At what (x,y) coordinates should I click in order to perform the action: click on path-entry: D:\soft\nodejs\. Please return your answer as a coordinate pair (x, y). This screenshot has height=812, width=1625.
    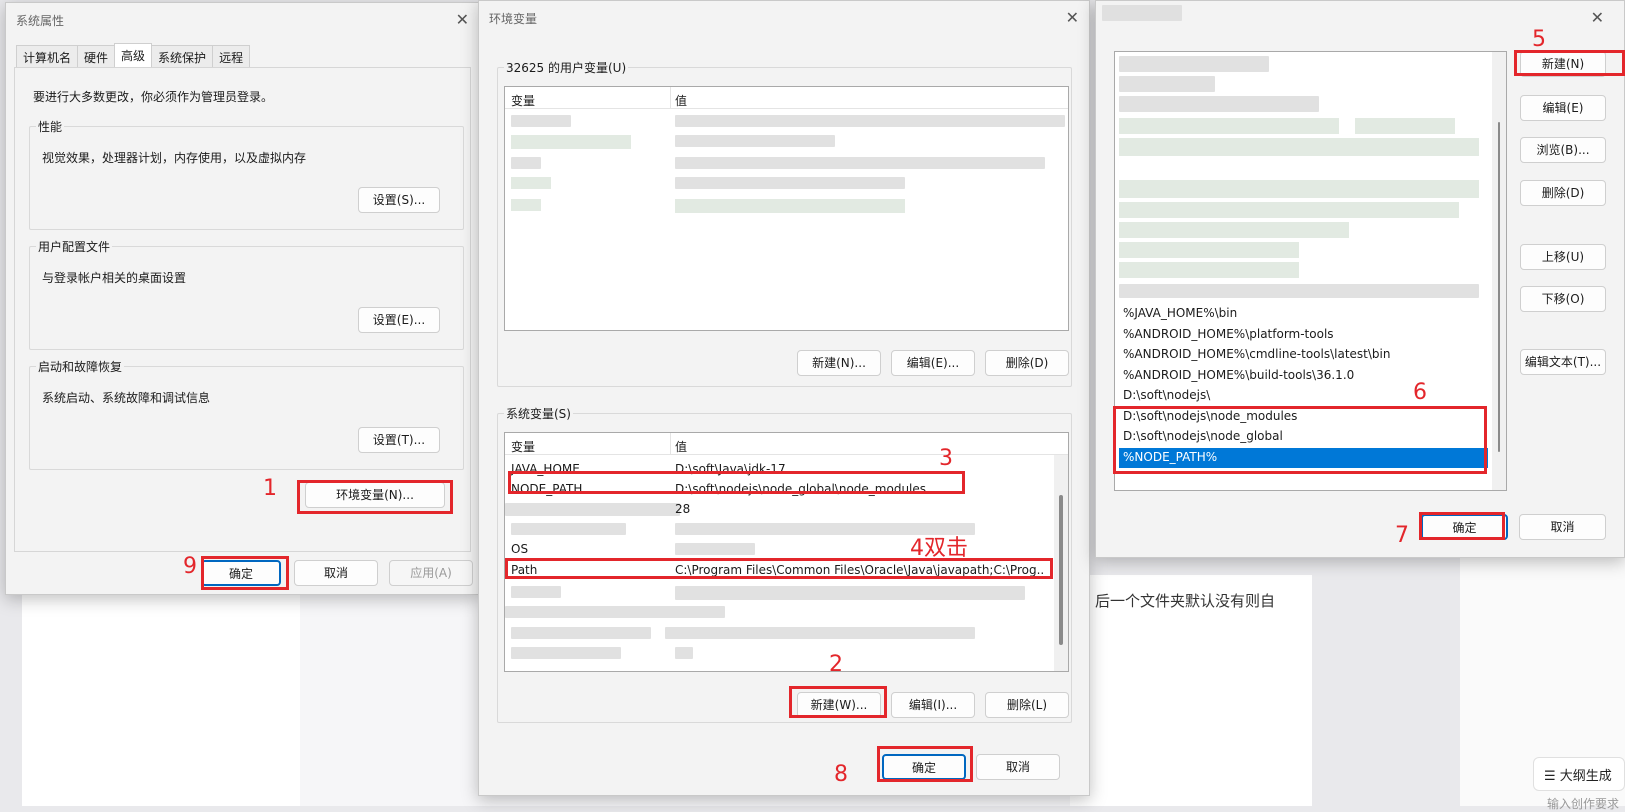
    Looking at the image, I should click on (1303, 396).